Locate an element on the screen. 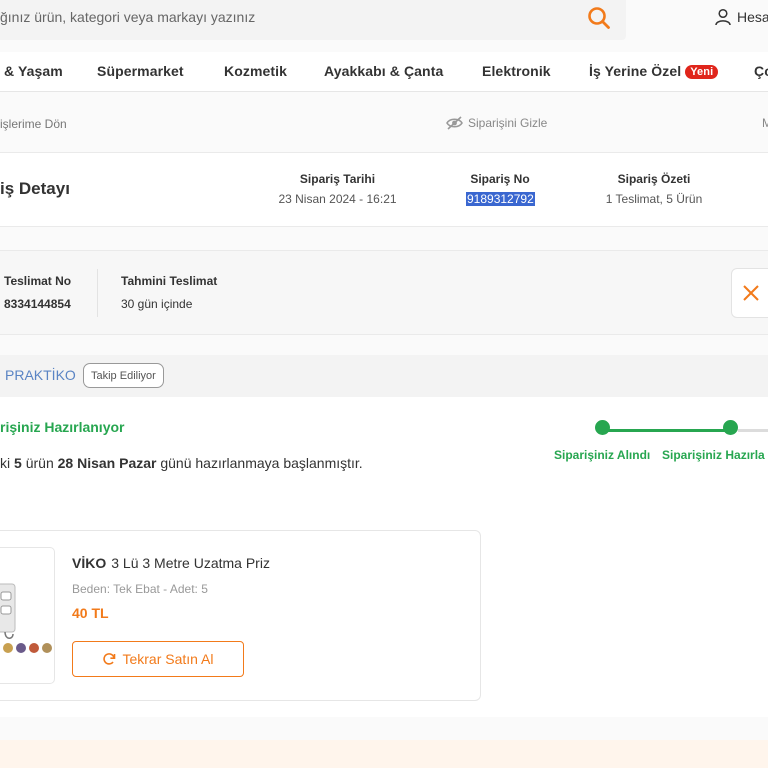 This screenshot has height=768, width=768. nav-item-shoes-bags: Ayakkabı & Çanta is located at coordinates (383, 71).